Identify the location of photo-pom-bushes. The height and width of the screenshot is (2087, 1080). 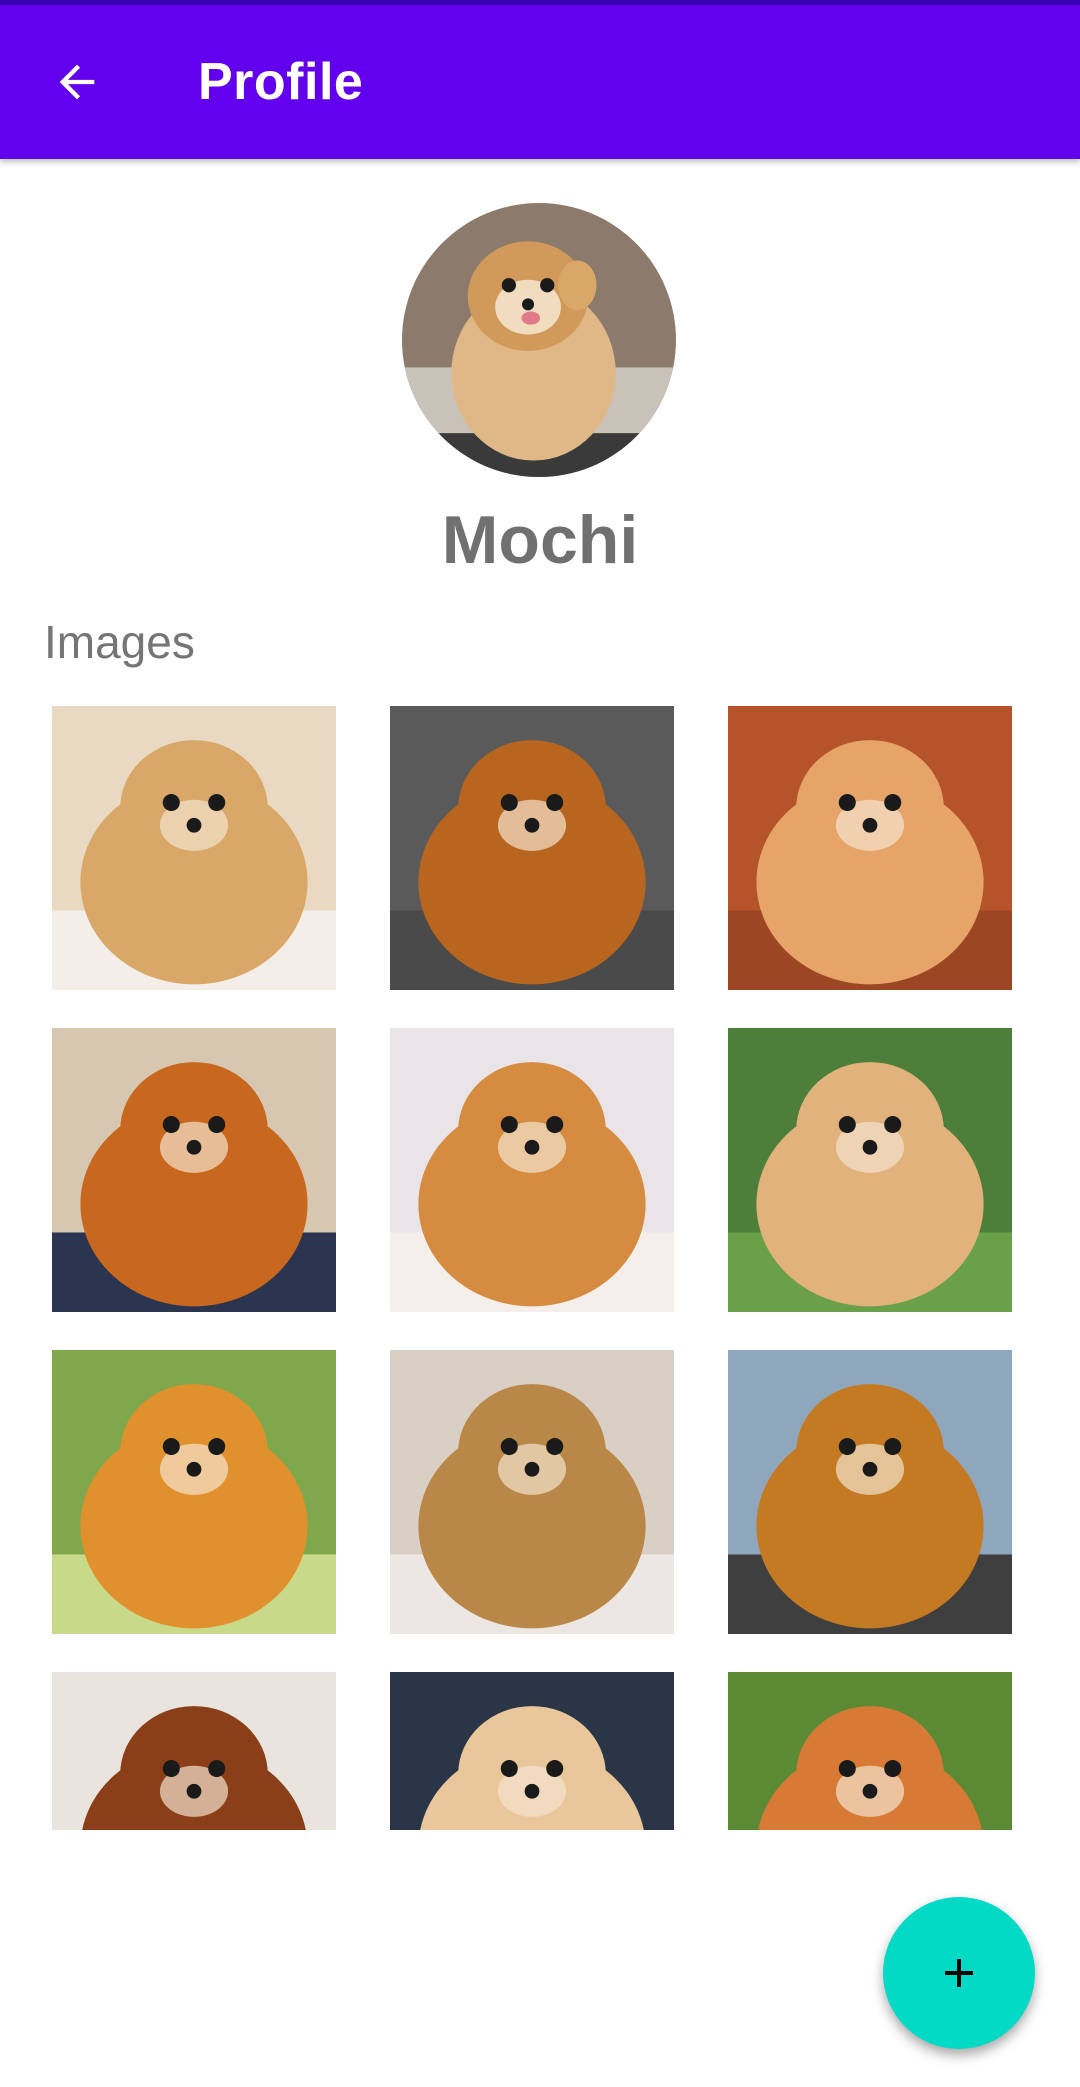
(870, 1751).